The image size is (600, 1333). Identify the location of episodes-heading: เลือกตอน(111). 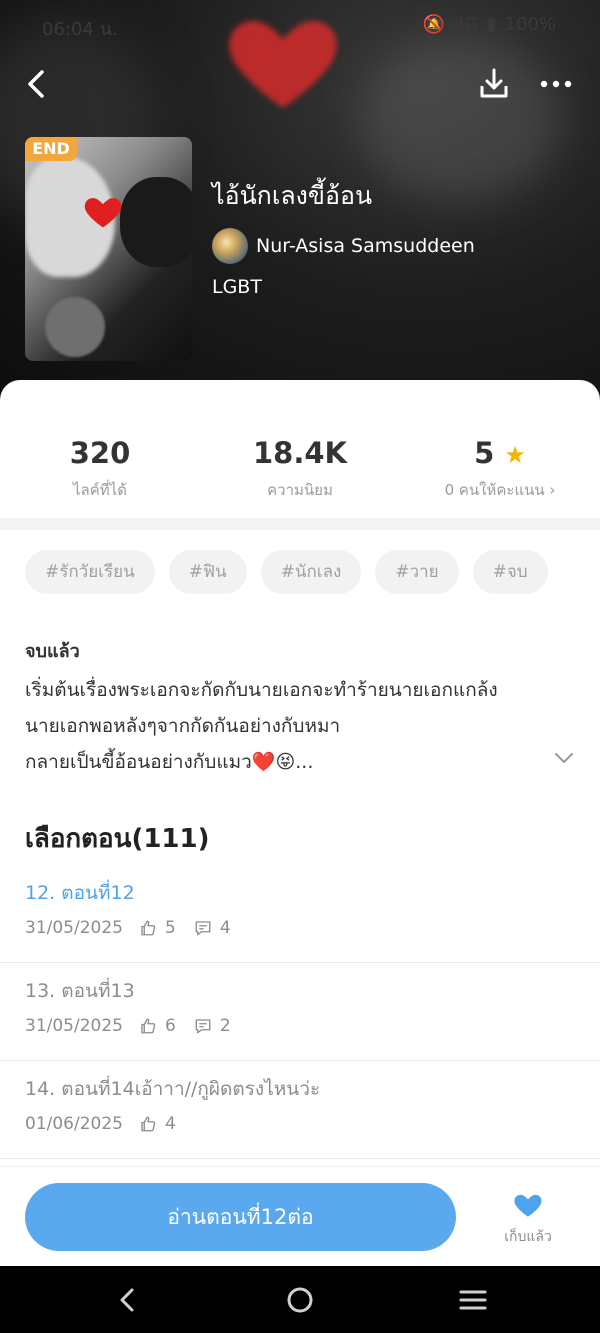
(117, 839).